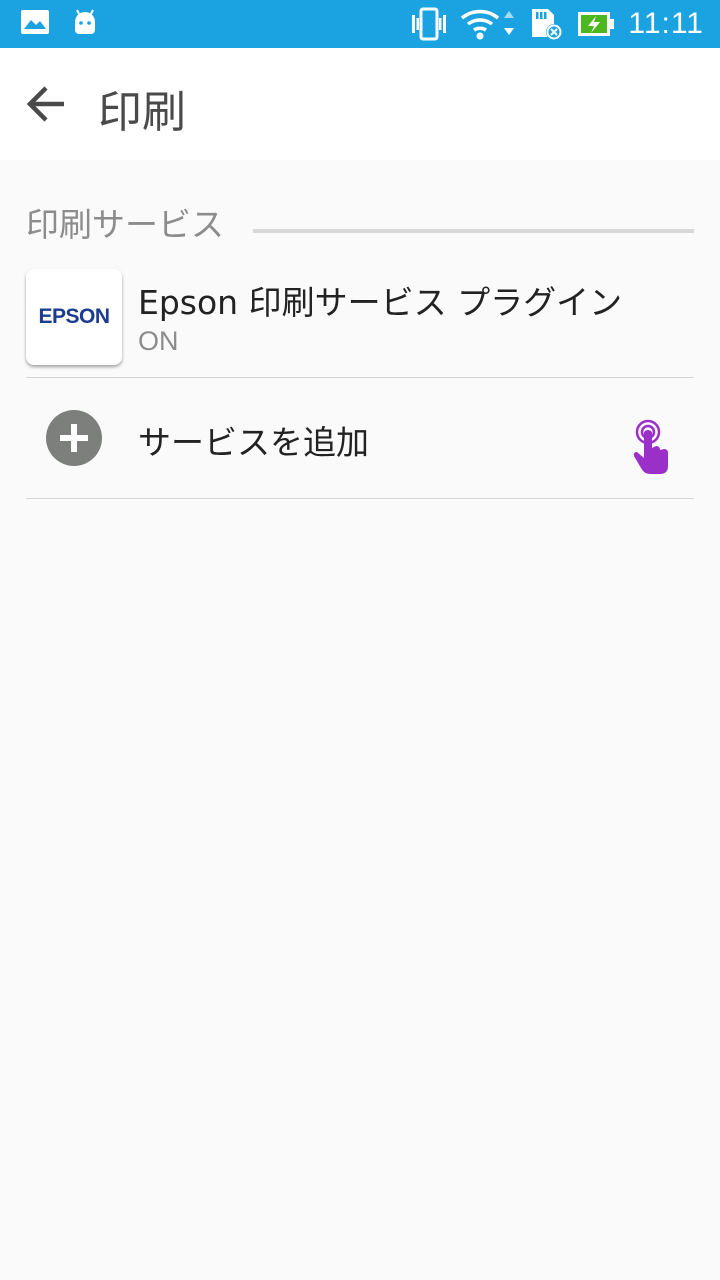 Image resolution: width=720 pixels, height=1280 pixels. Describe the element at coordinates (74, 438) in the screenshot. I see `add-circle-icon` at that location.